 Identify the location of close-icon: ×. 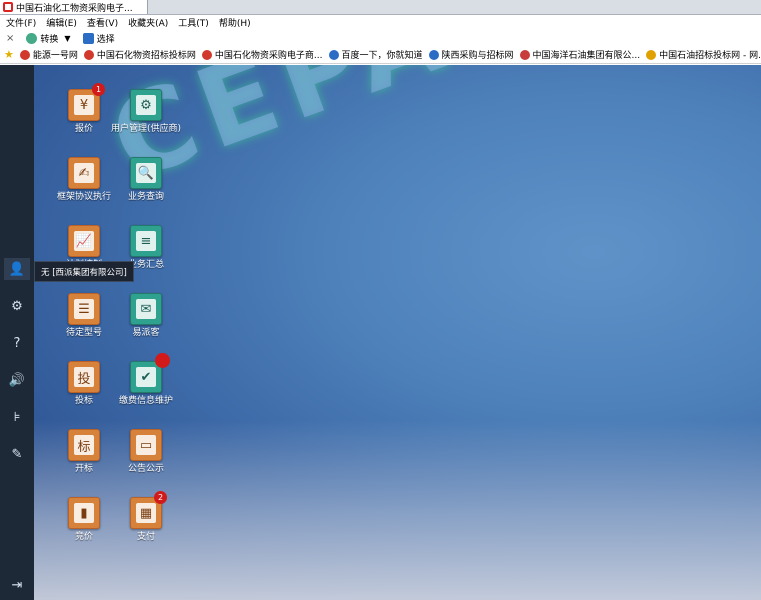
(10, 38).